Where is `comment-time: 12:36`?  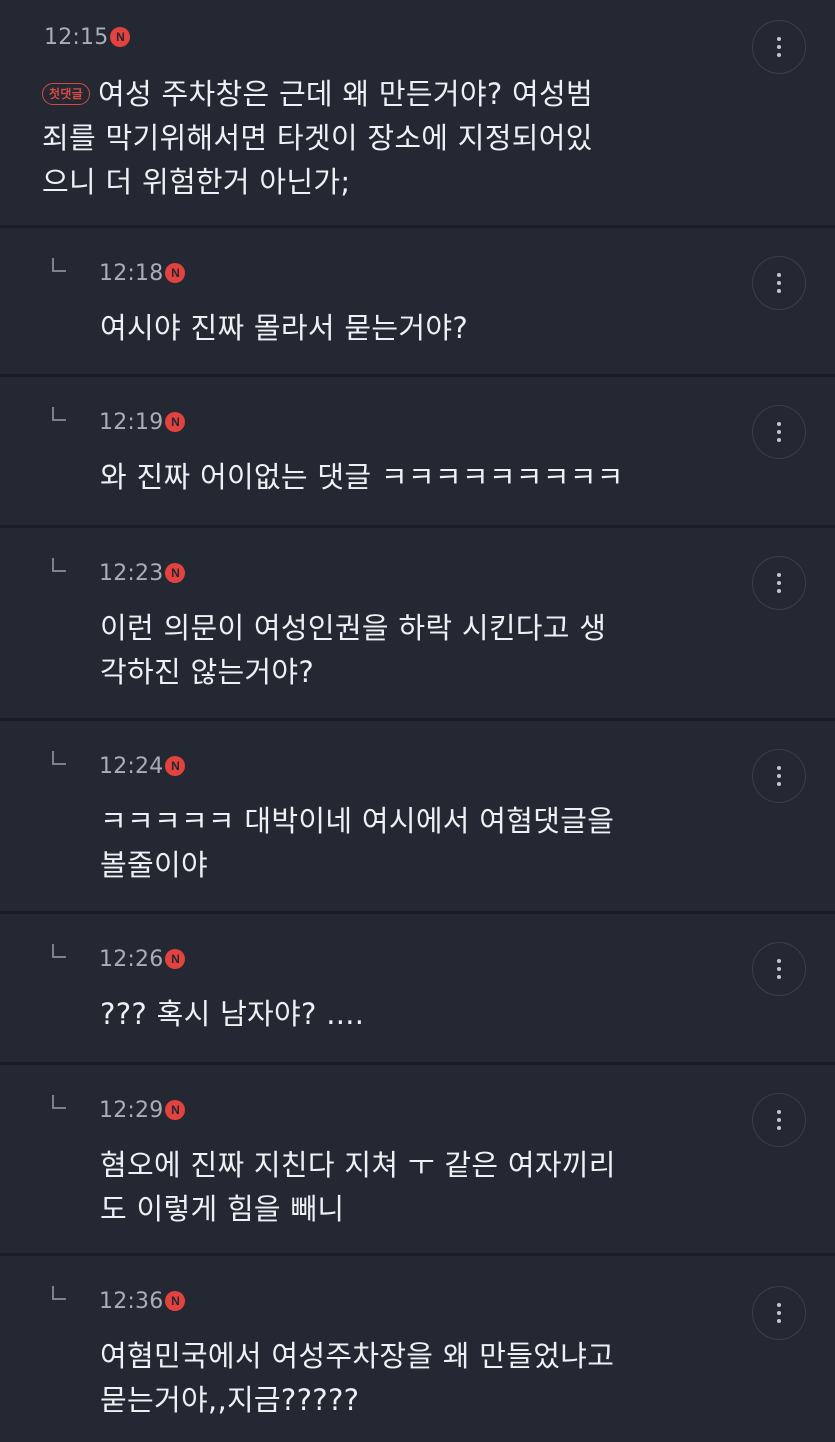 comment-time: 12:36 is located at coordinates (131, 1301).